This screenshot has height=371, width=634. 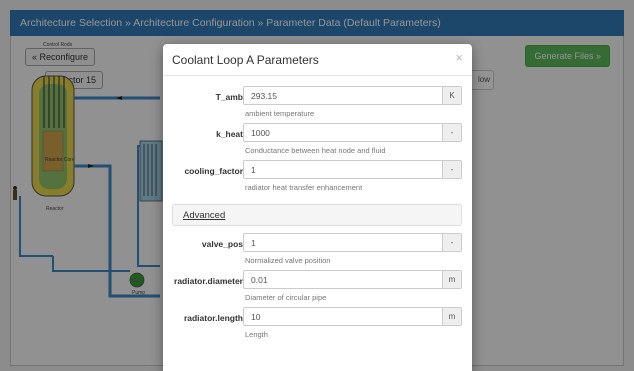 I want to click on t-amb-label: T_amb, so click(x=229, y=97).